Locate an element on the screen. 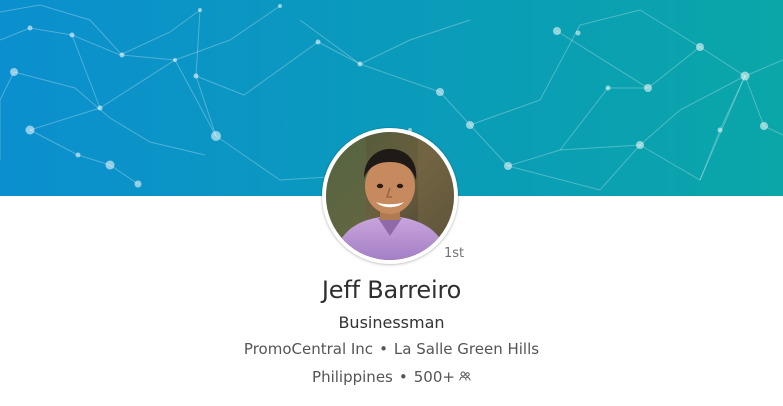 The width and height of the screenshot is (783, 406). current-company: PromoCentral Inc is located at coordinates (308, 349).